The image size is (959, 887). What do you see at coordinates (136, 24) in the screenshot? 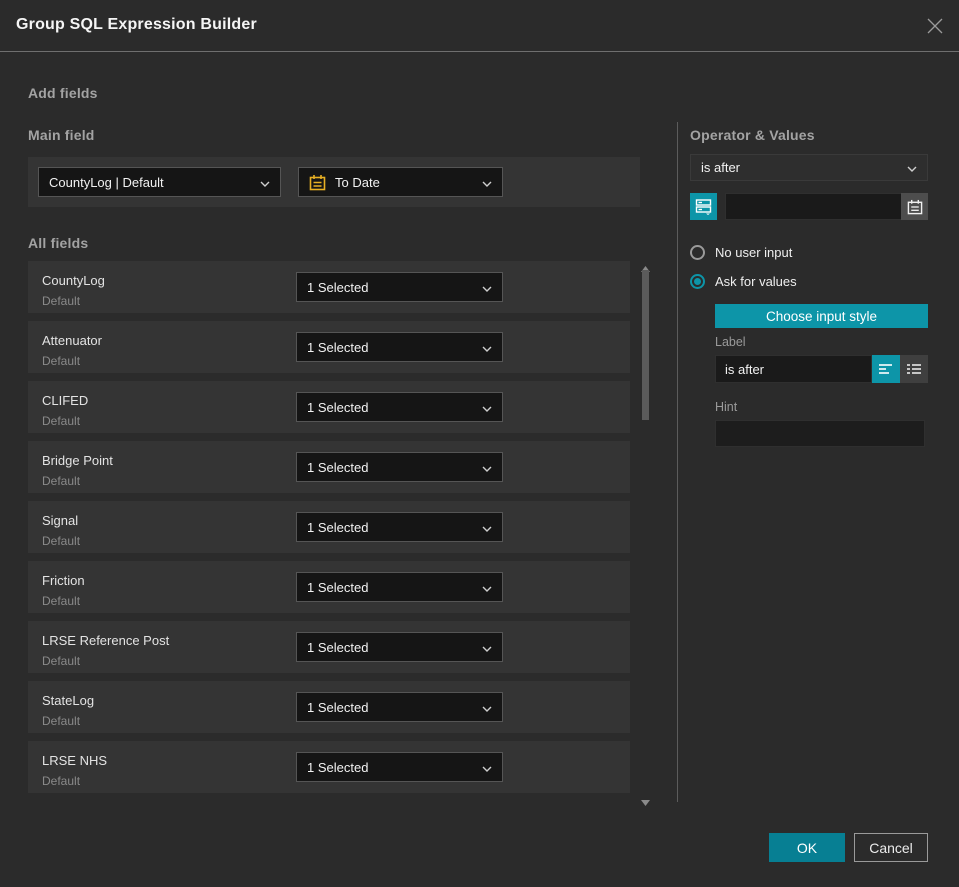
I see `dialog-title: Group SQL Expression Builder` at bounding box center [136, 24].